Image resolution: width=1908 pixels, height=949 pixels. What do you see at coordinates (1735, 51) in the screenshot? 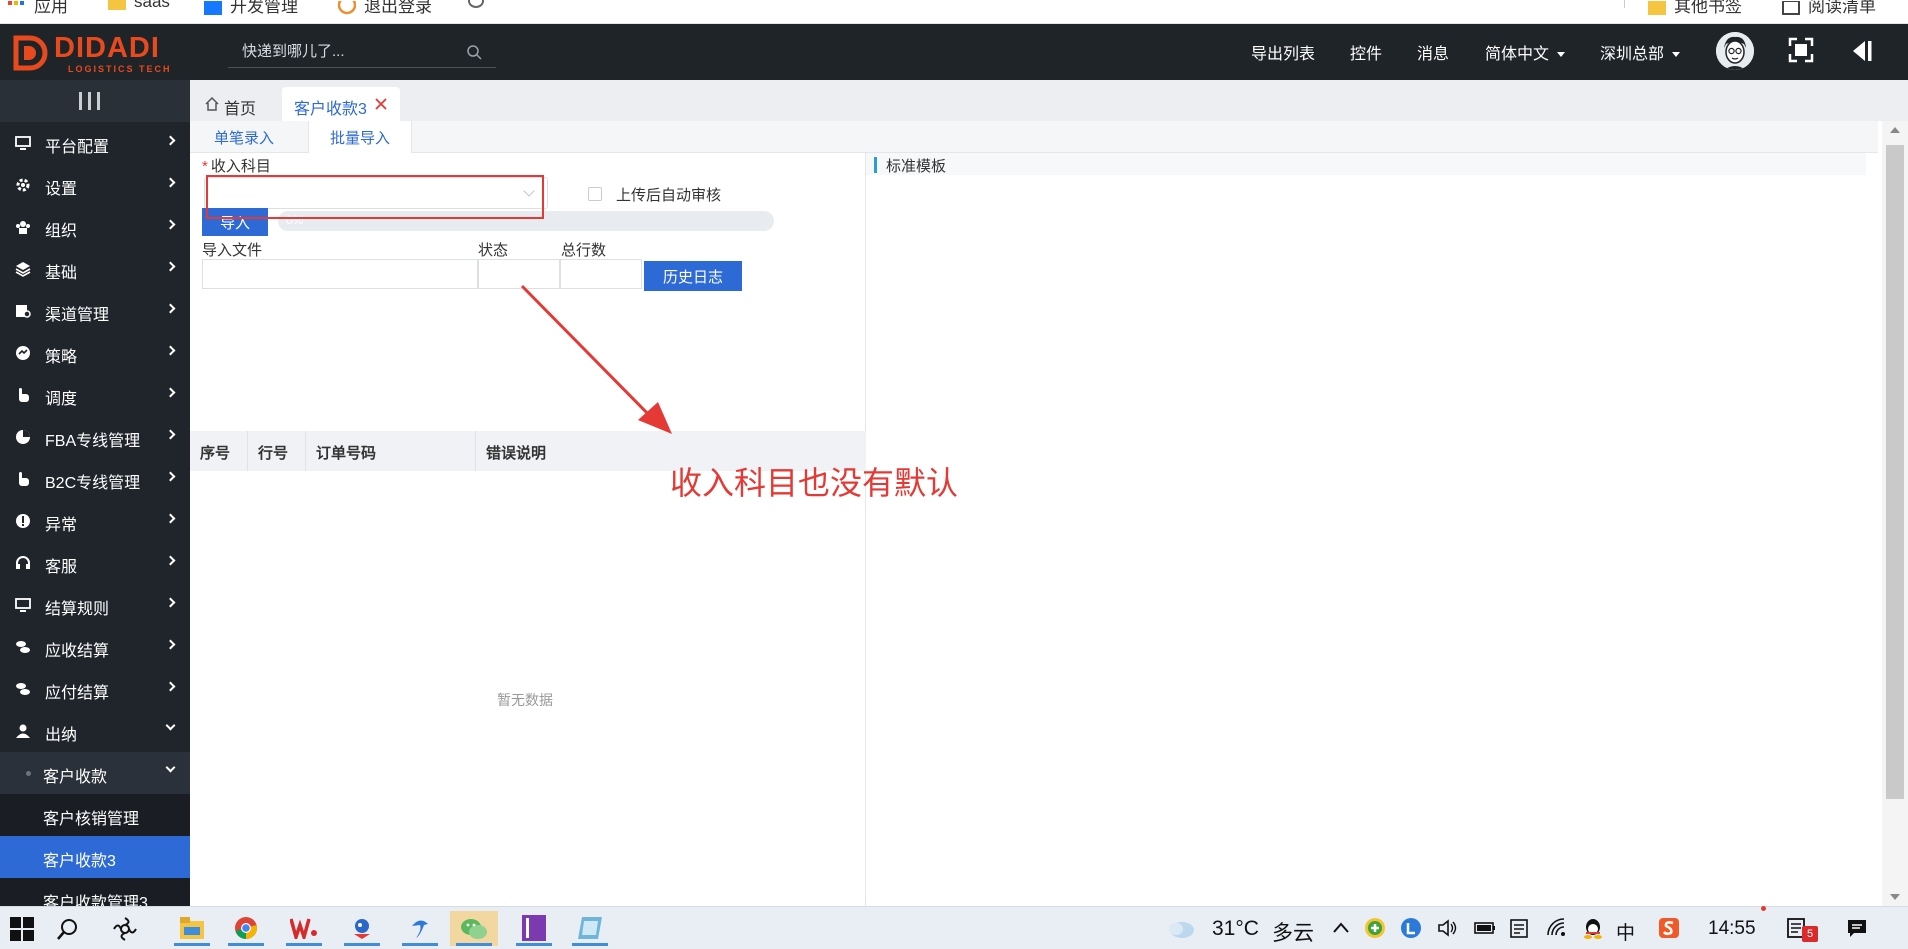
I see `user-avatar` at bounding box center [1735, 51].